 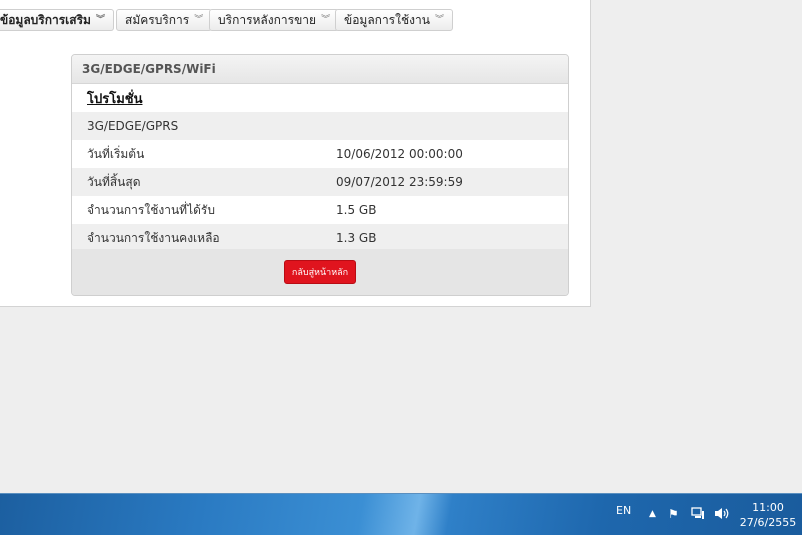 What do you see at coordinates (114, 181) in the screenshot?
I see `row-label: วันที่สิ้นสุด` at bounding box center [114, 181].